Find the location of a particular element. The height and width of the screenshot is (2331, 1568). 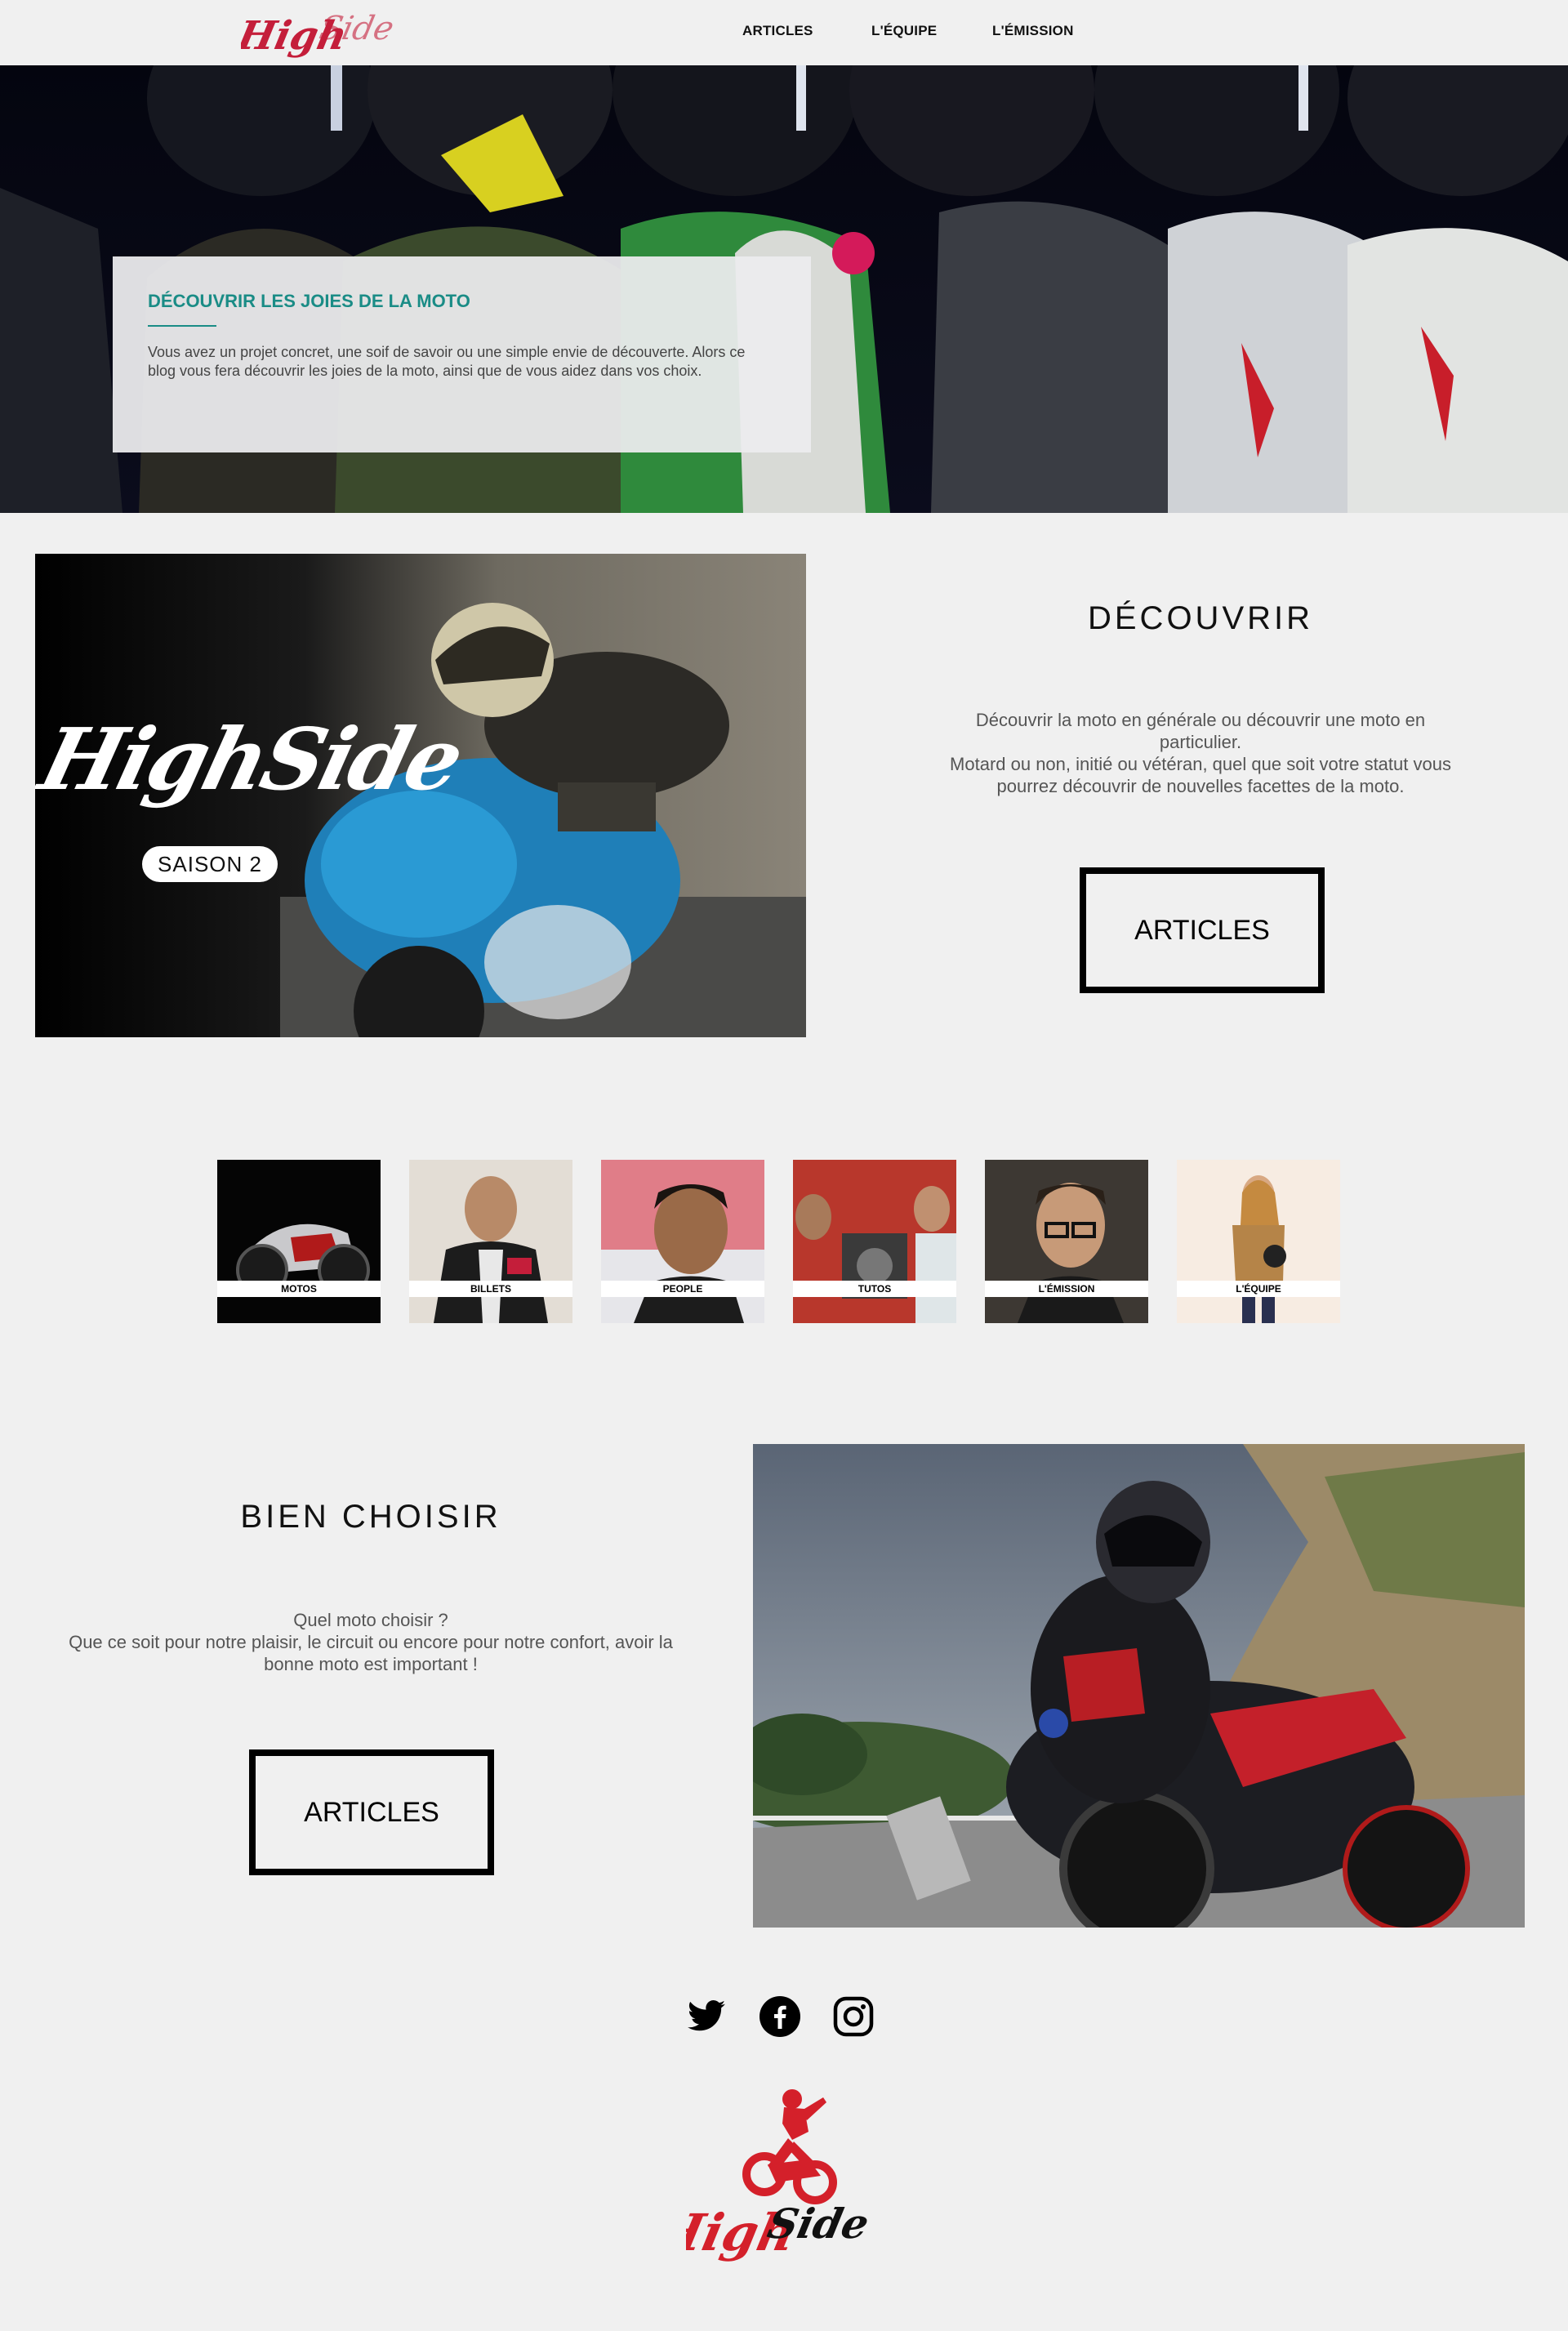

nav-articles: ARTICLES is located at coordinates (777, 31).